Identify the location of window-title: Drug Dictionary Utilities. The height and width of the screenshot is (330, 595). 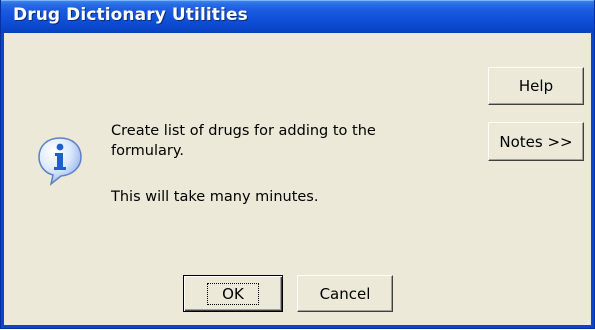
(130, 15).